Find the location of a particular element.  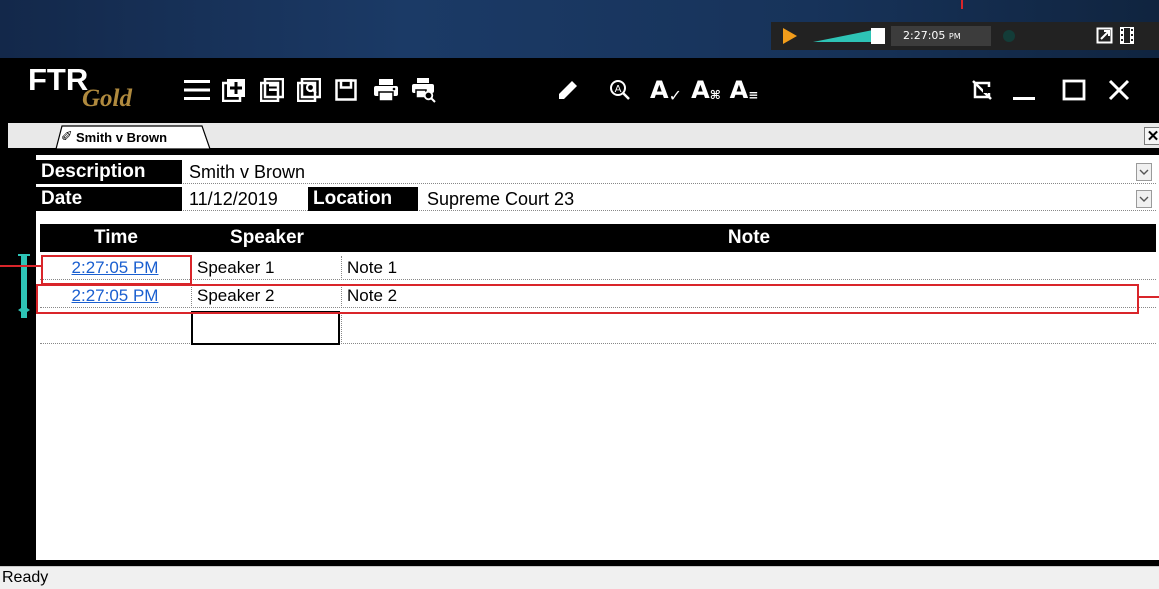

logo-main: FTR is located at coordinates (58, 79).